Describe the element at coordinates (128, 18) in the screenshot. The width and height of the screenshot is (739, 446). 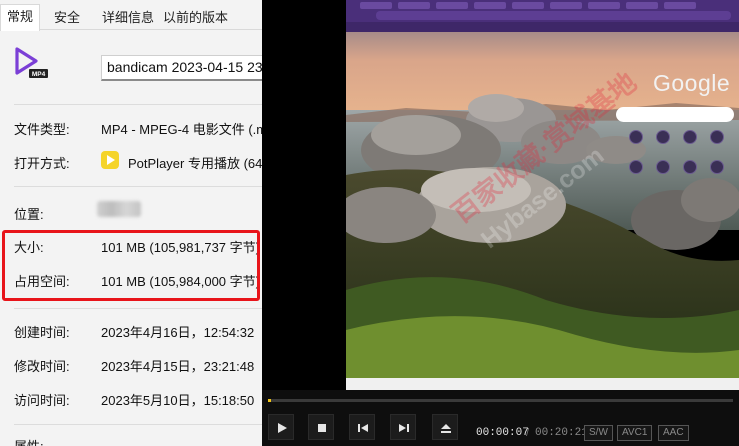
I see `tab-details: 详细信息` at that location.